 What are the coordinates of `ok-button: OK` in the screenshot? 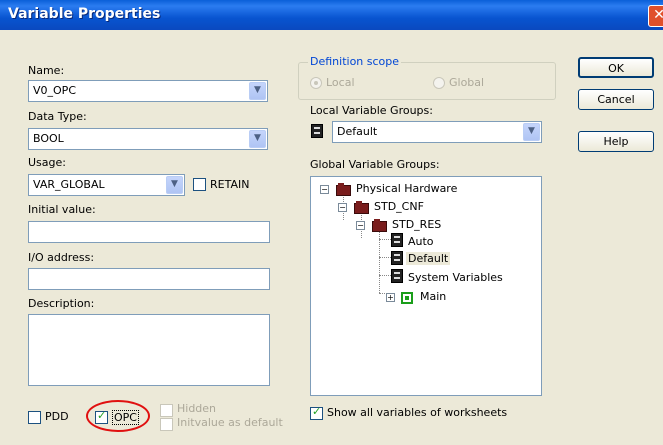 It's located at (616, 67).